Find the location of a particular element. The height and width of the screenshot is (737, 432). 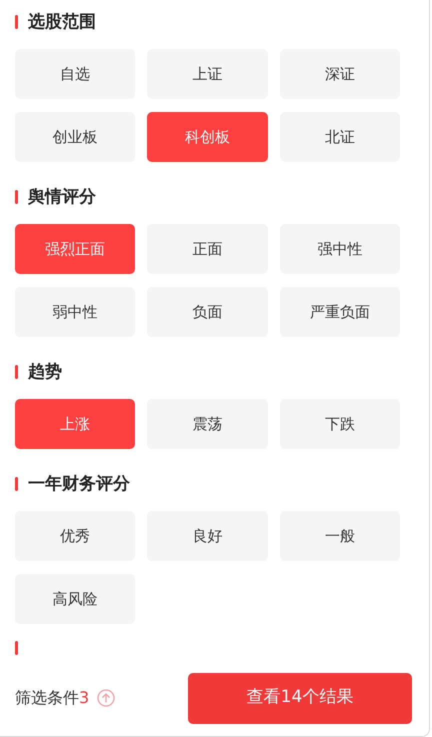

filter-option: 上证 is located at coordinates (207, 74).